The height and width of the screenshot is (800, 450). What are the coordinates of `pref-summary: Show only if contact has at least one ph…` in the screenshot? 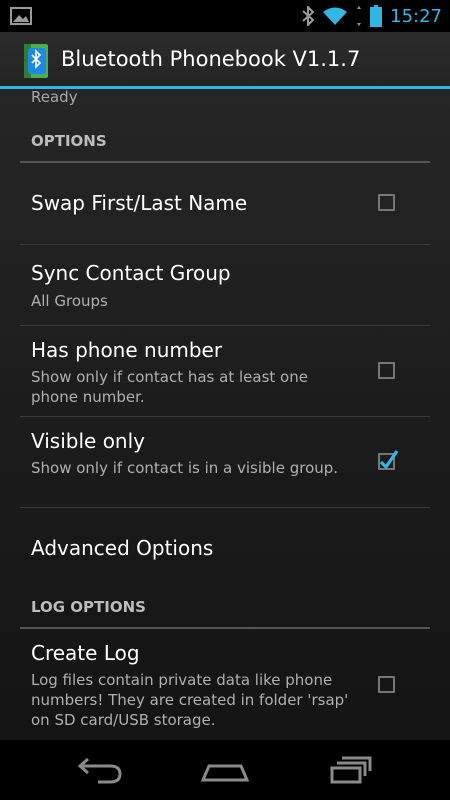 It's located at (169, 387).